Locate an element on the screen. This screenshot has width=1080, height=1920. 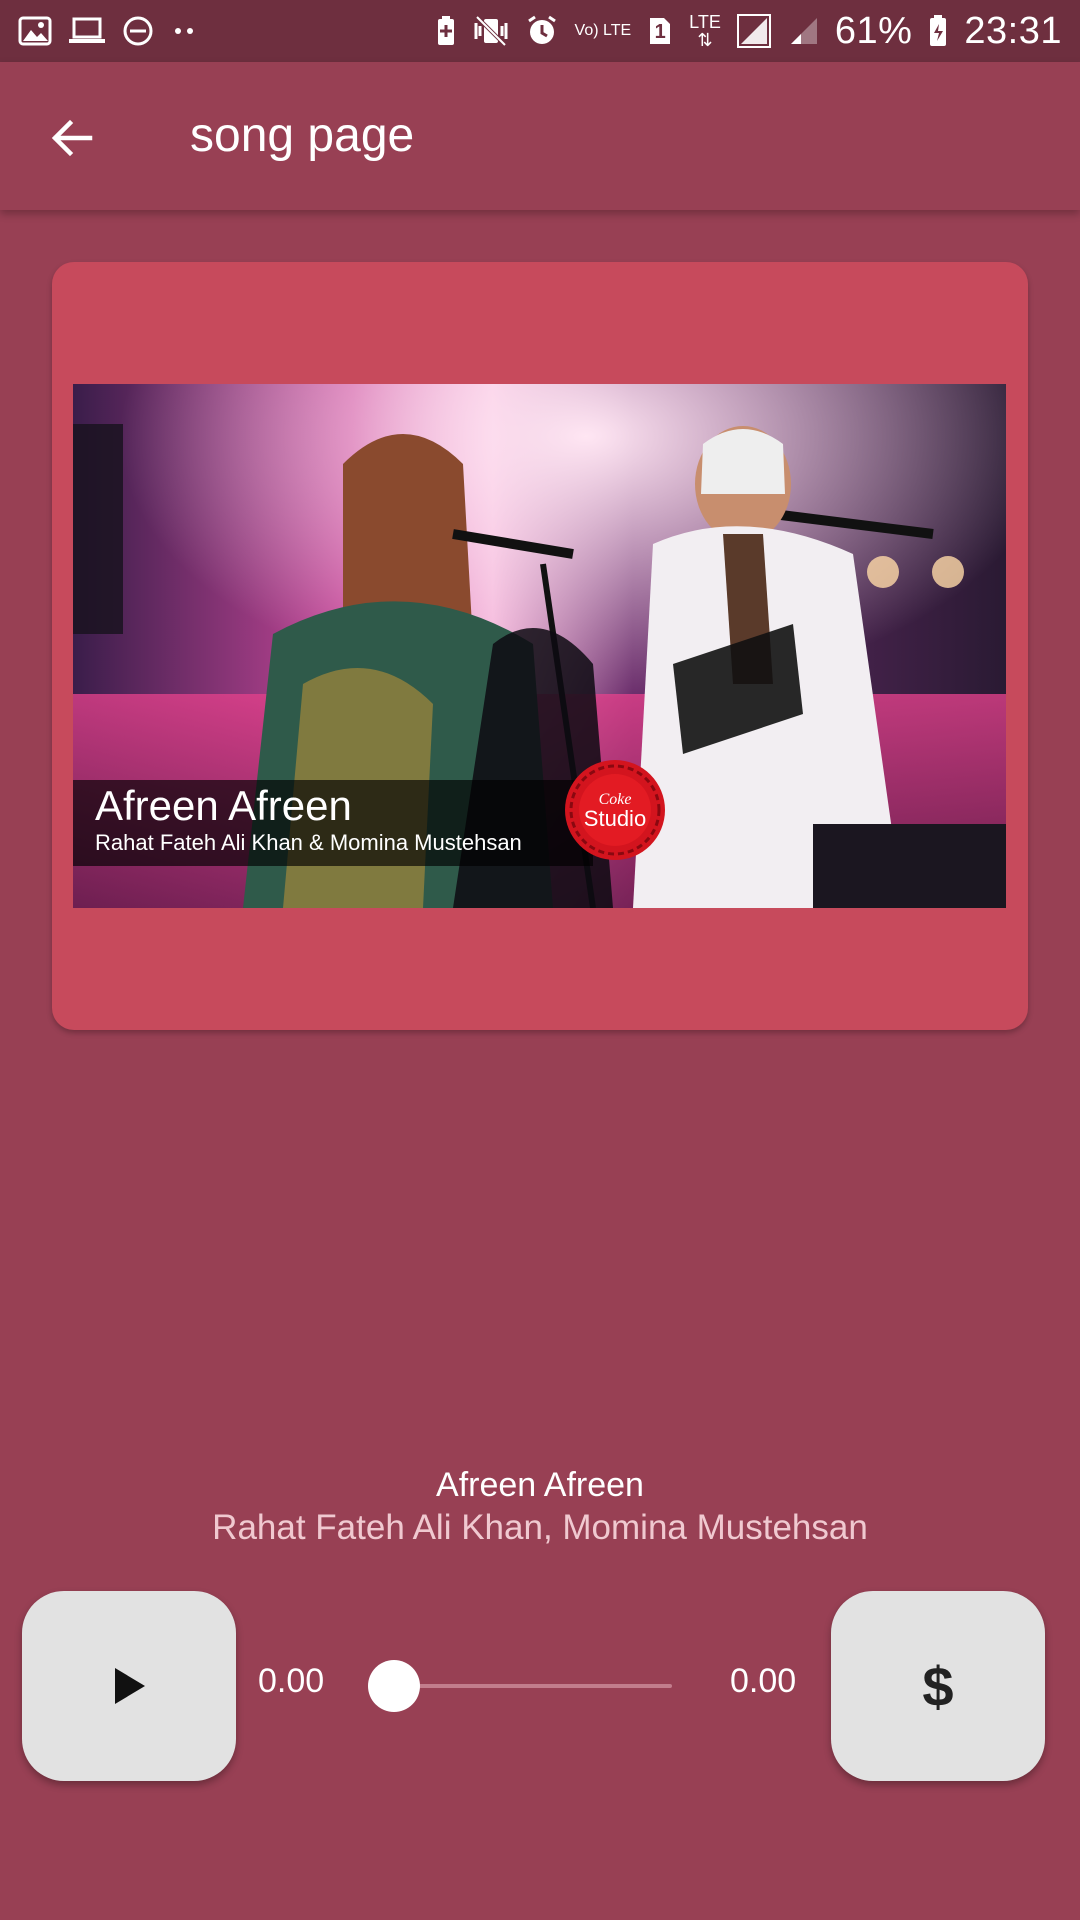
image-icon is located at coordinates (35, 31).